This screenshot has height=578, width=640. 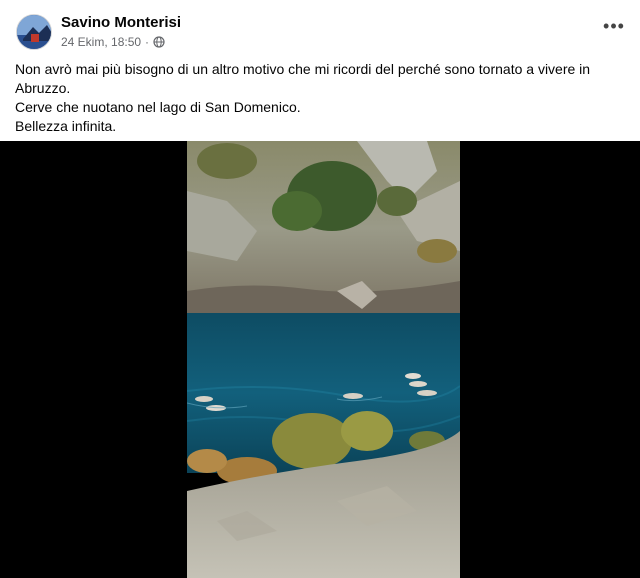 I want to click on avatar-image, so click(x=34, y=32).